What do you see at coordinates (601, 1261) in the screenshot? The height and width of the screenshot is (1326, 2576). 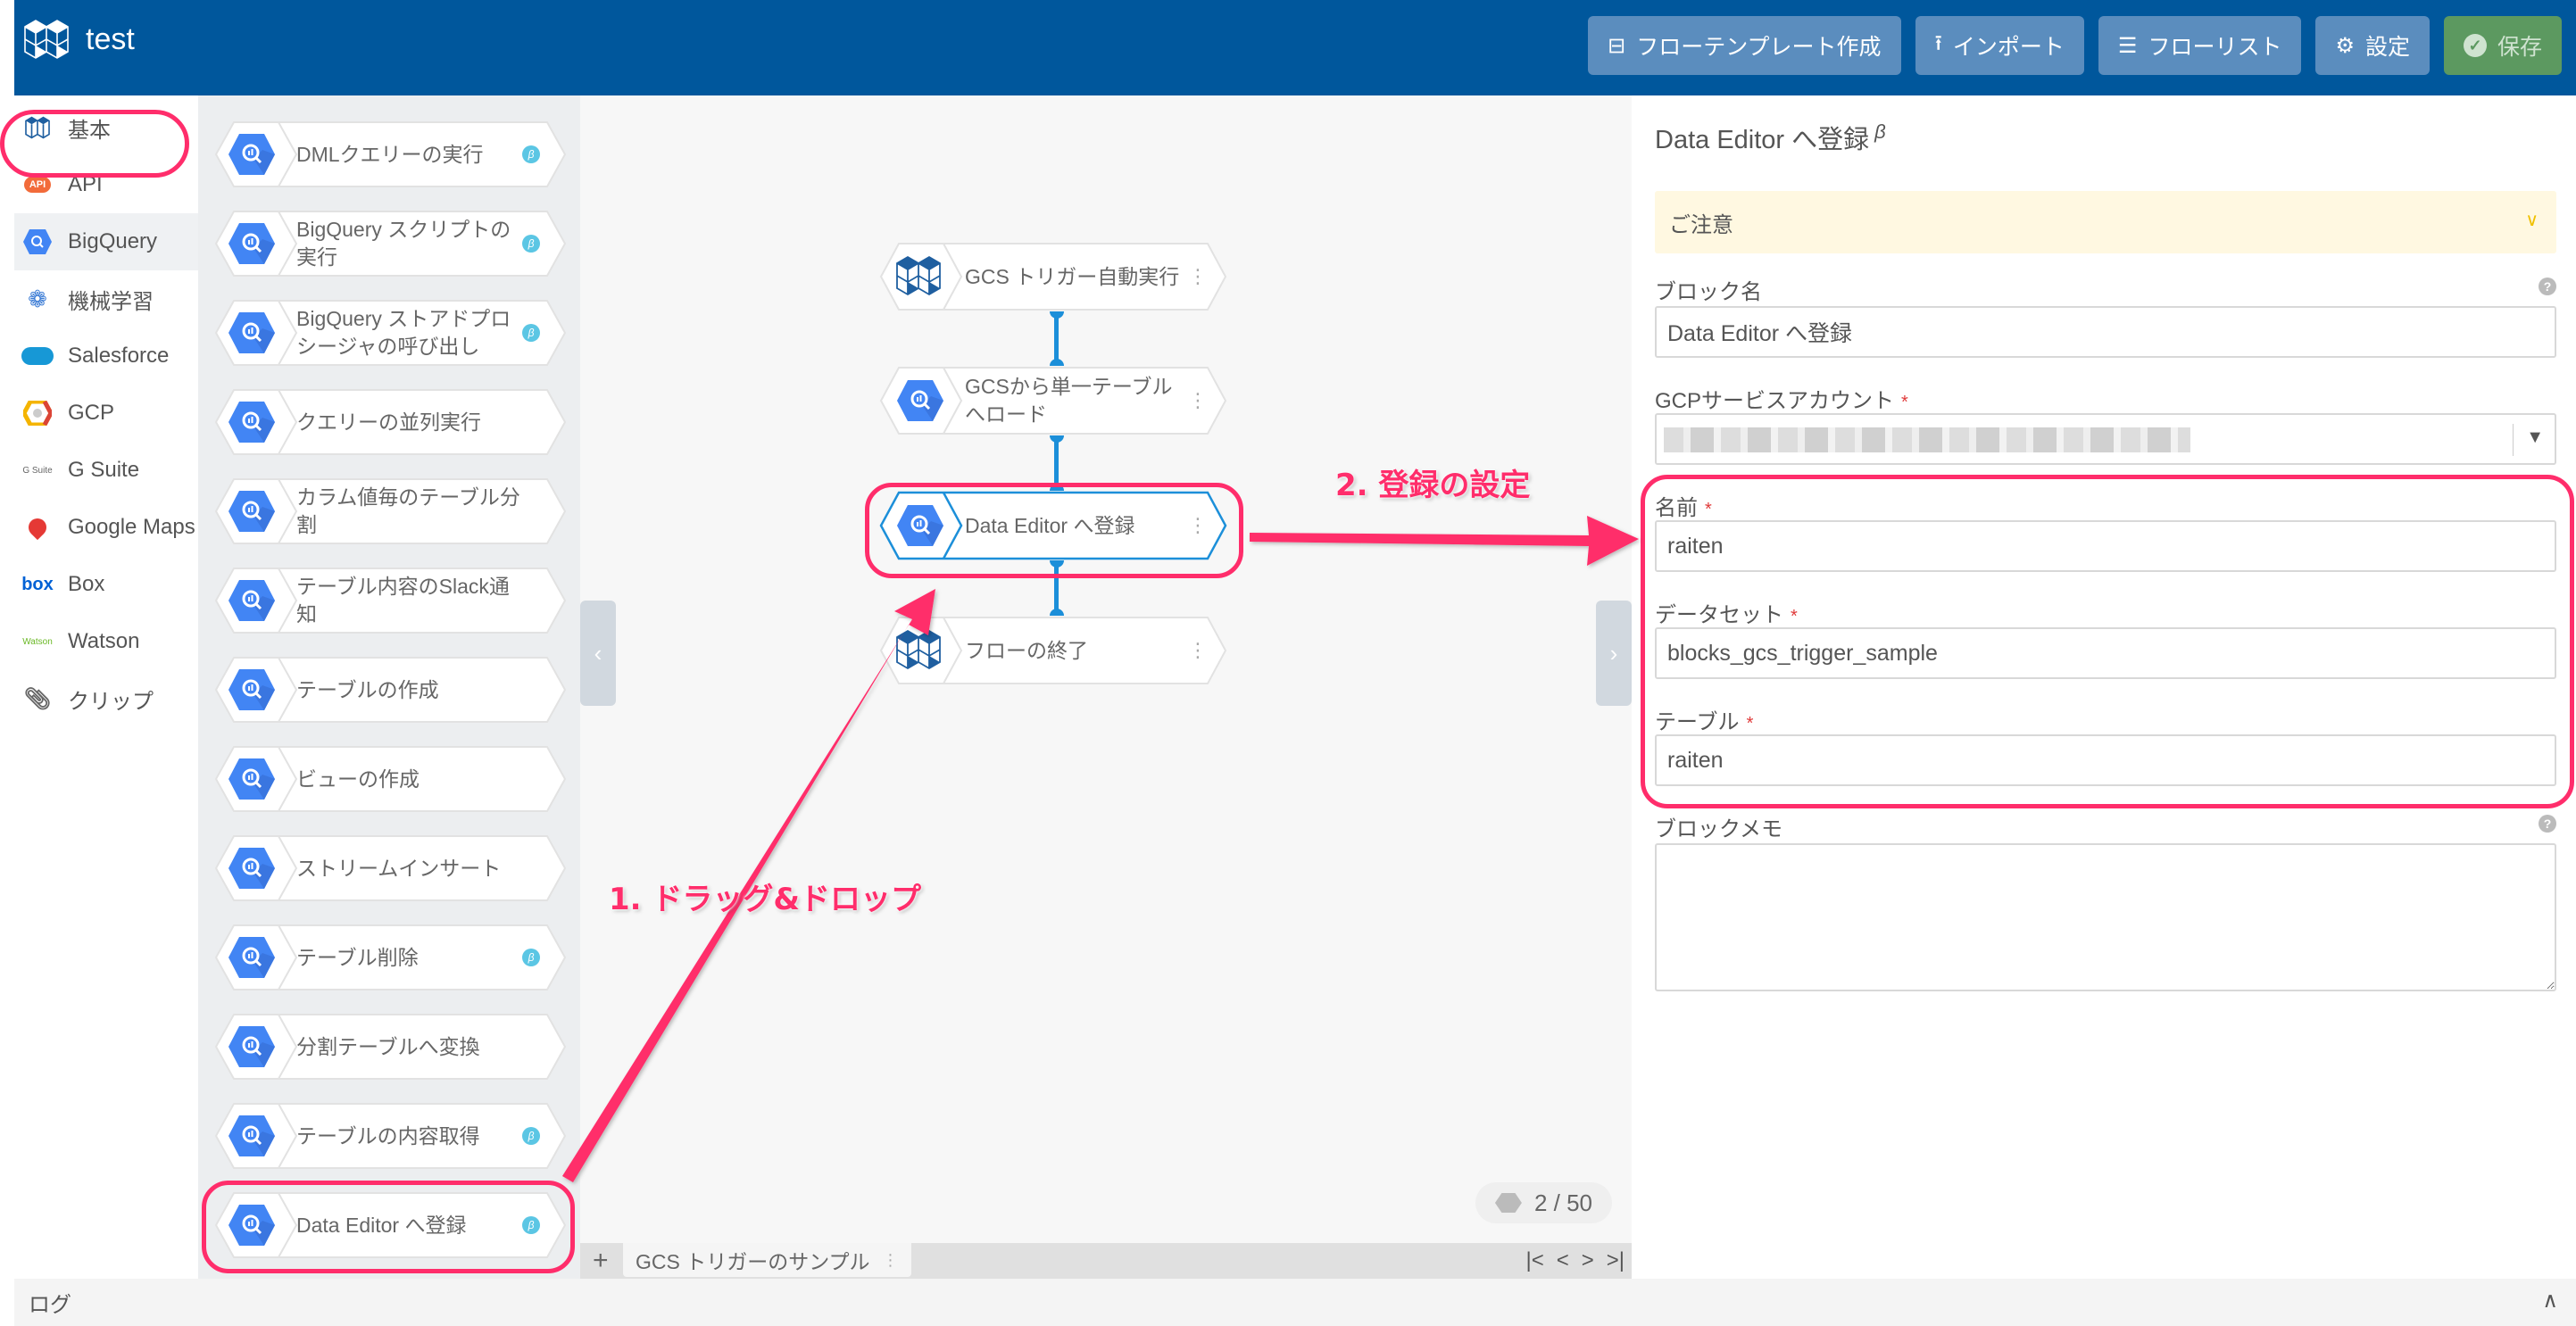 I see `add-tab-button: +` at bounding box center [601, 1261].